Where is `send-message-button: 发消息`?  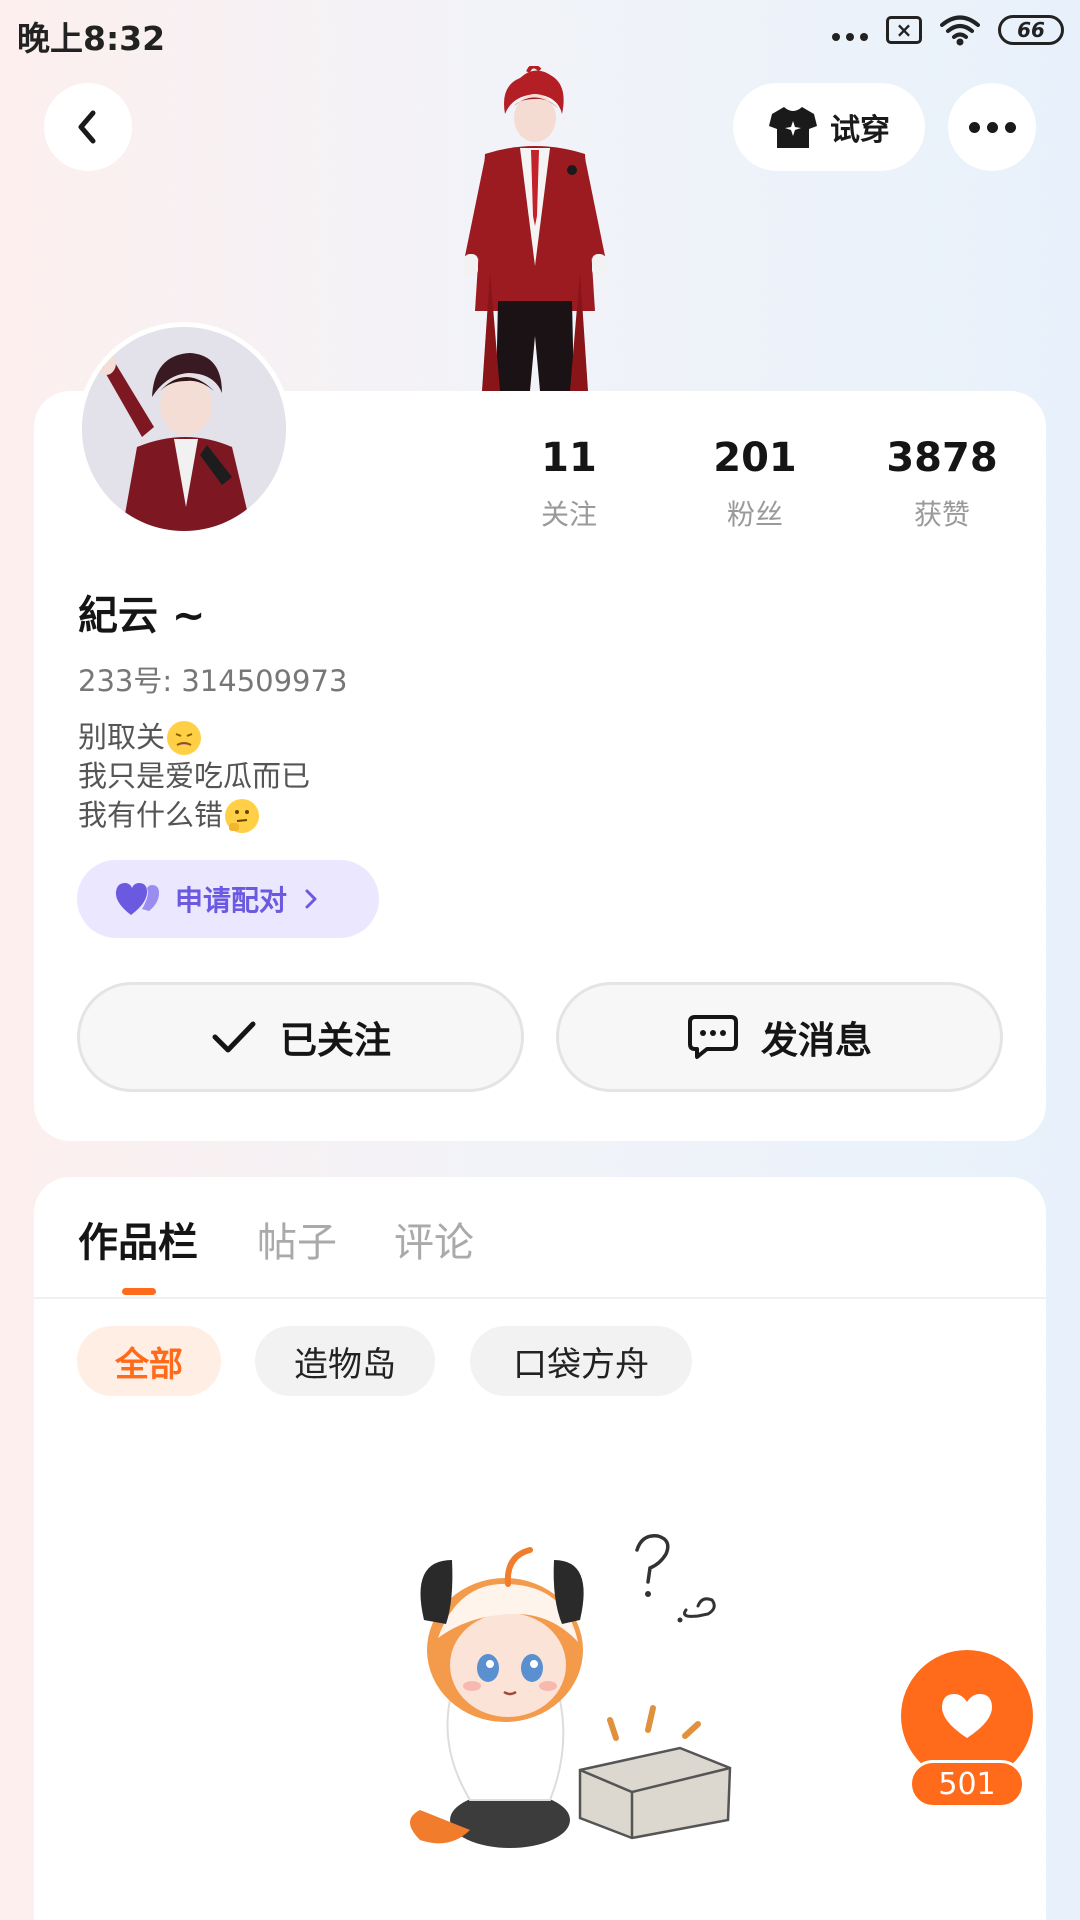
send-message-button: 发消息 is located at coordinates (779, 1037).